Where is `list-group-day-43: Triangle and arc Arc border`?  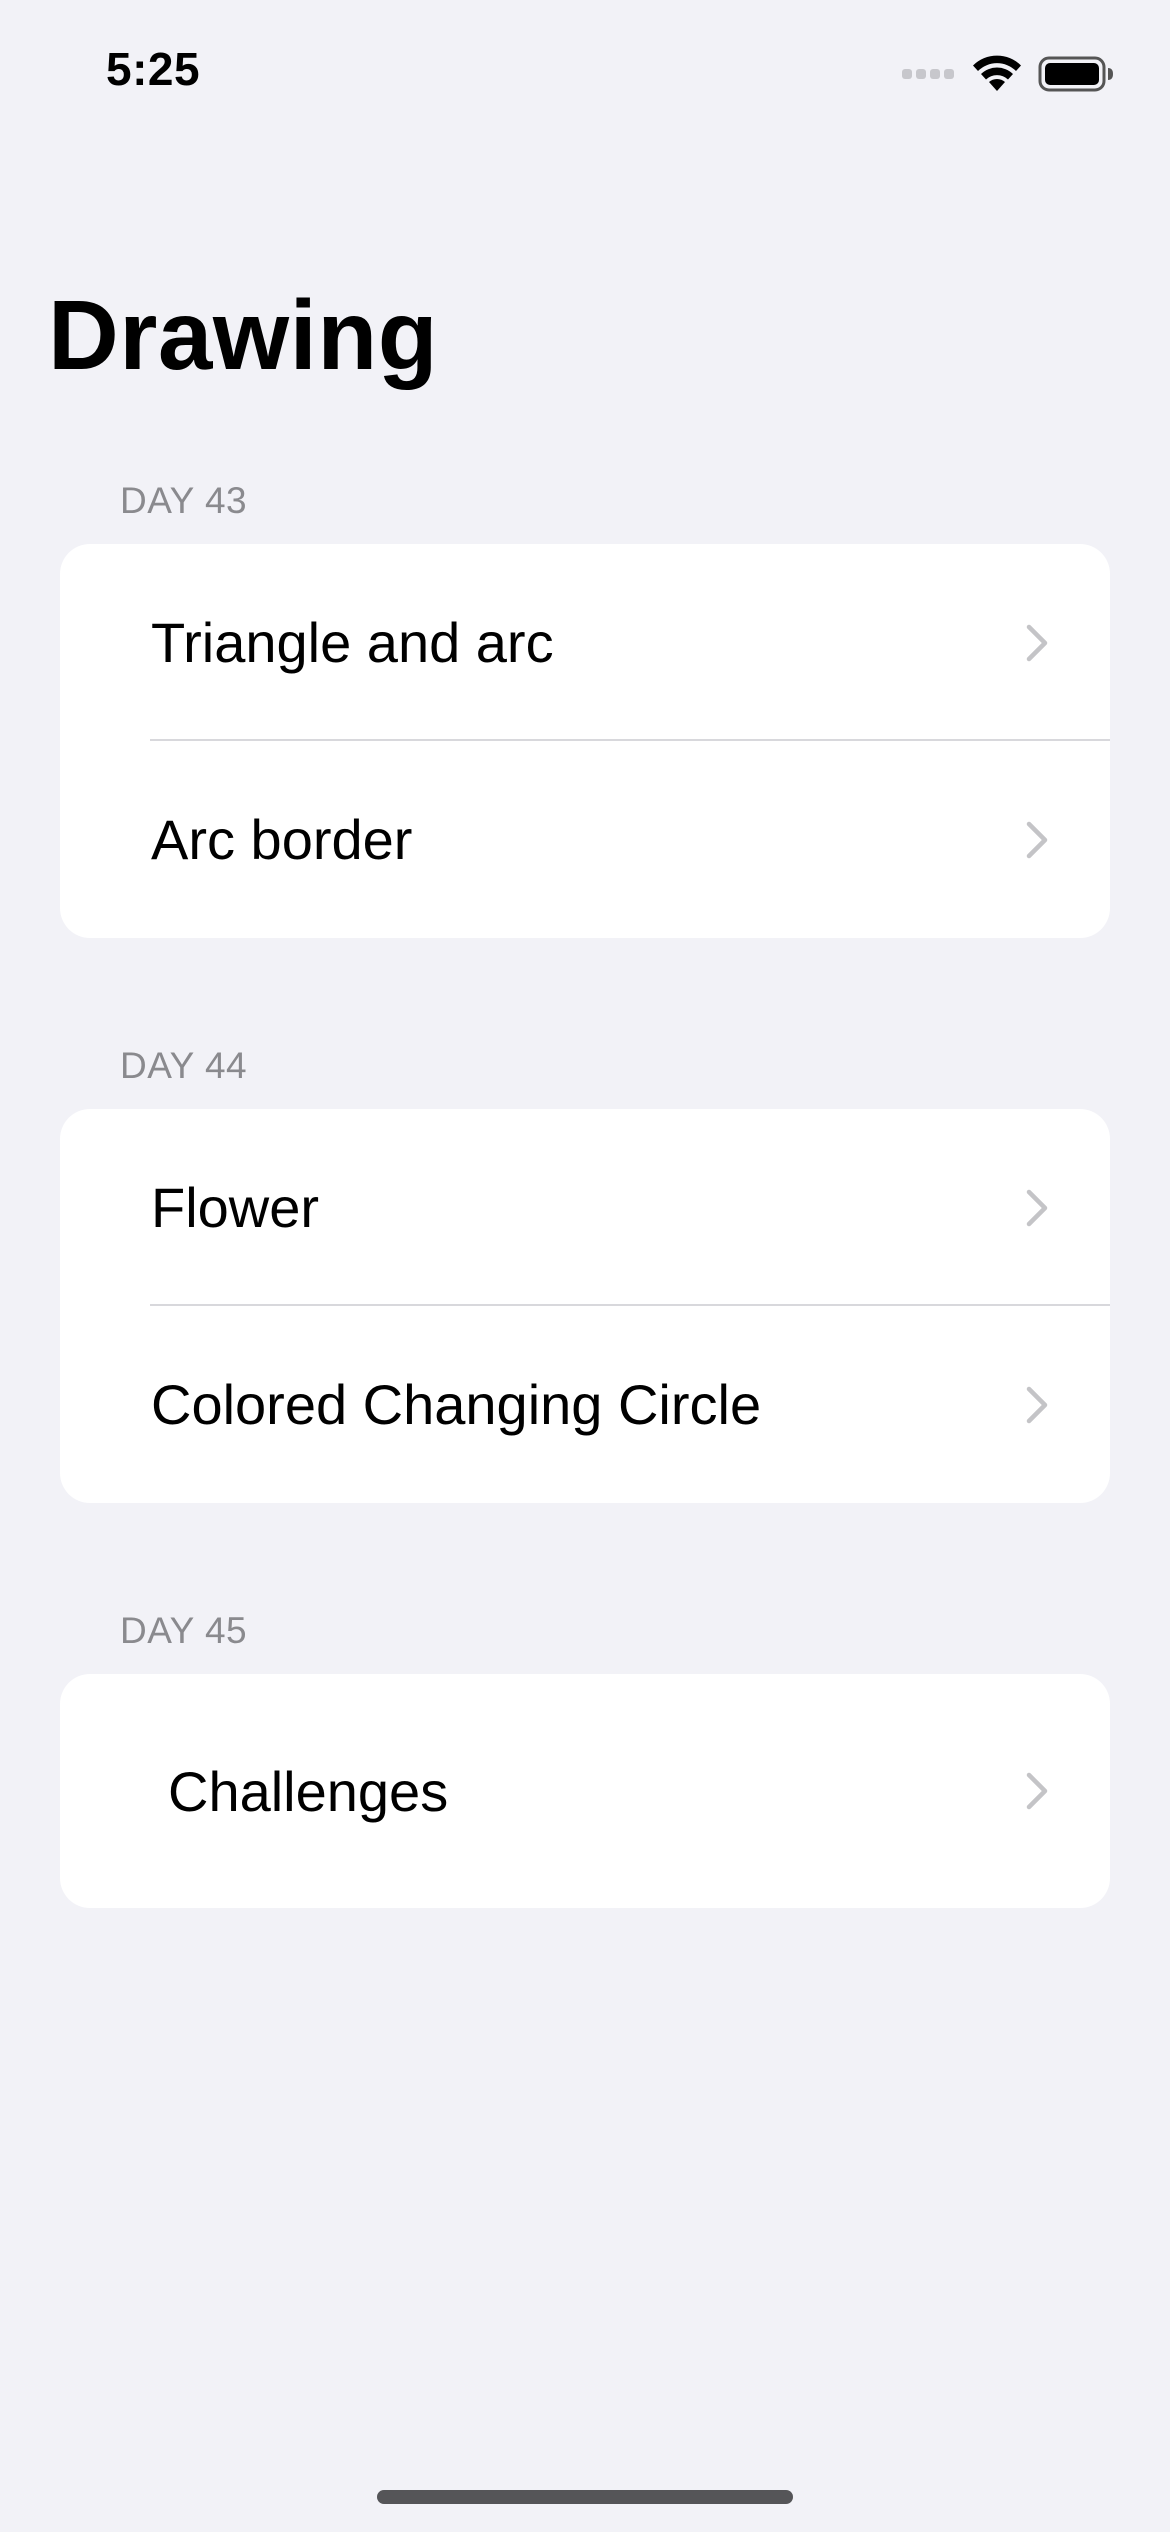 list-group-day-43: Triangle and arc Arc border is located at coordinates (585, 741).